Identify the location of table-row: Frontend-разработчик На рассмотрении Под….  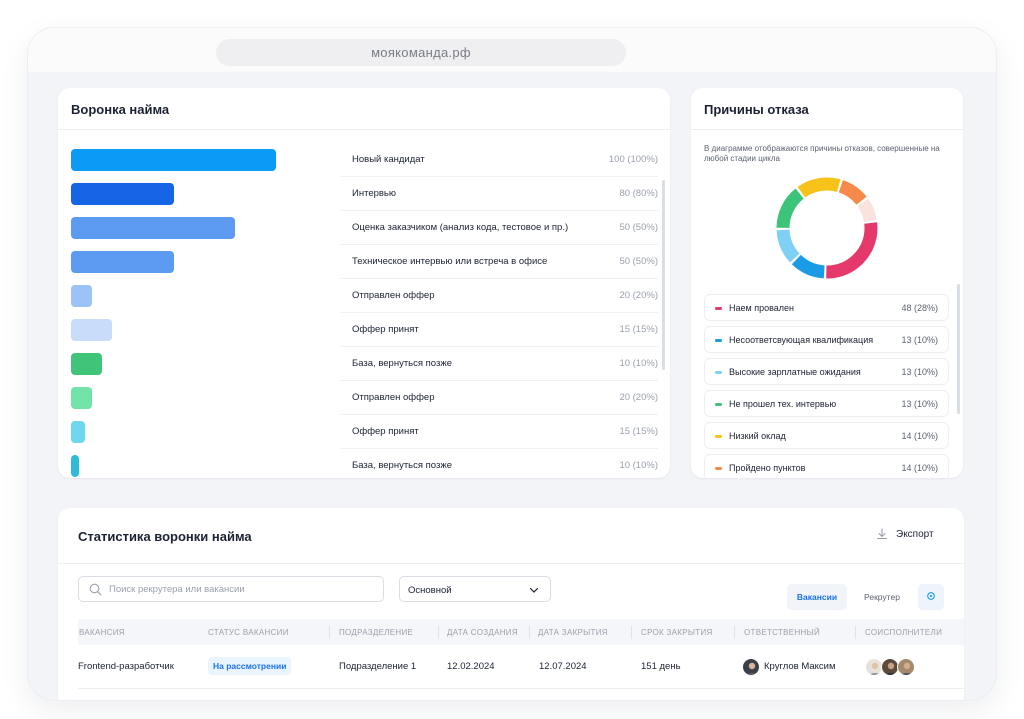
(521, 667).